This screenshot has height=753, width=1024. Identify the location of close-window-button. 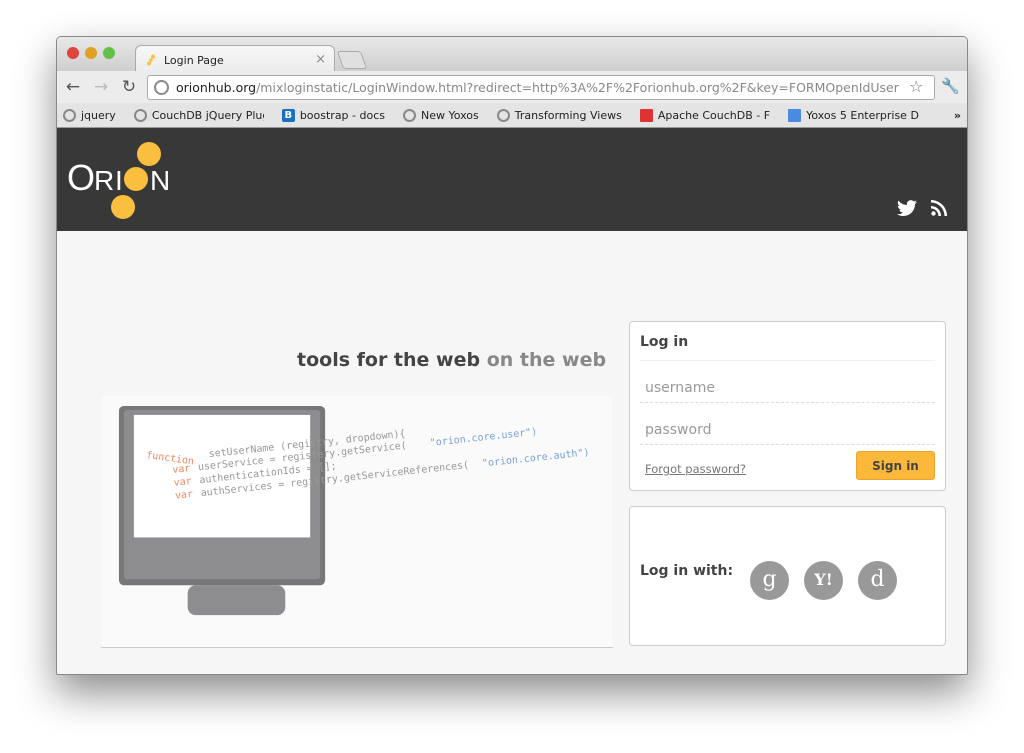
(73, 53).